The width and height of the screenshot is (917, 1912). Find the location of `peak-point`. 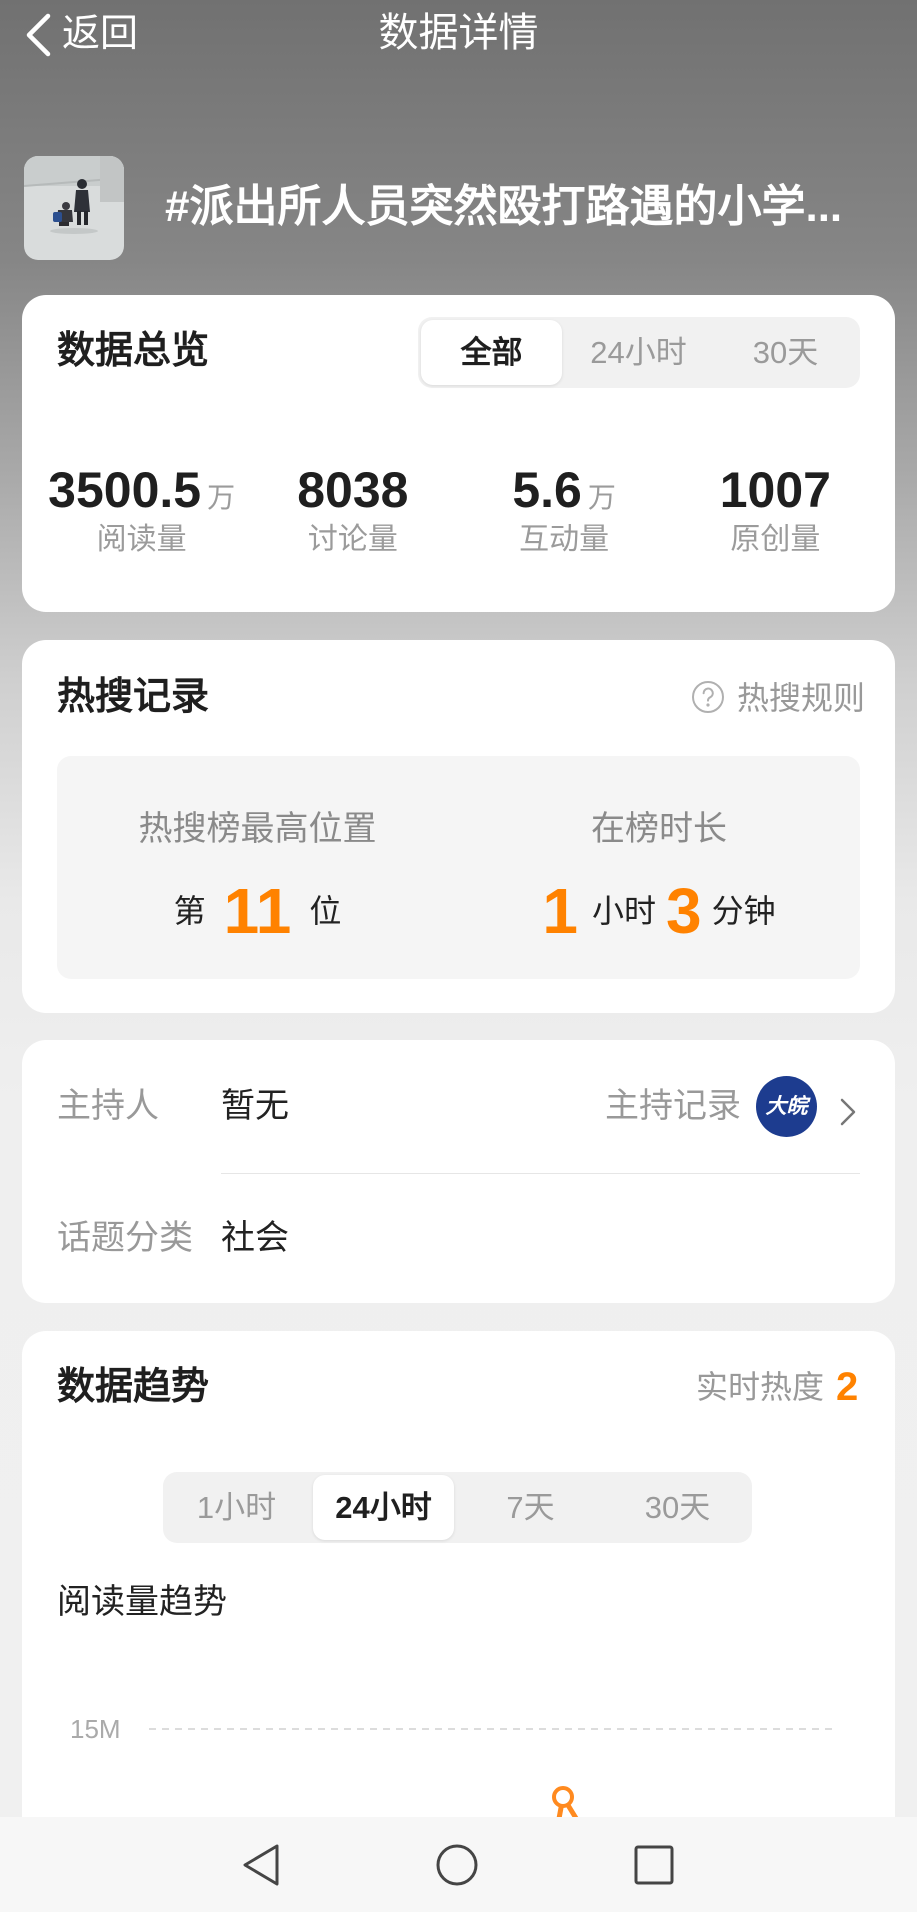

peak-point is located at coordinates (563, 1797).